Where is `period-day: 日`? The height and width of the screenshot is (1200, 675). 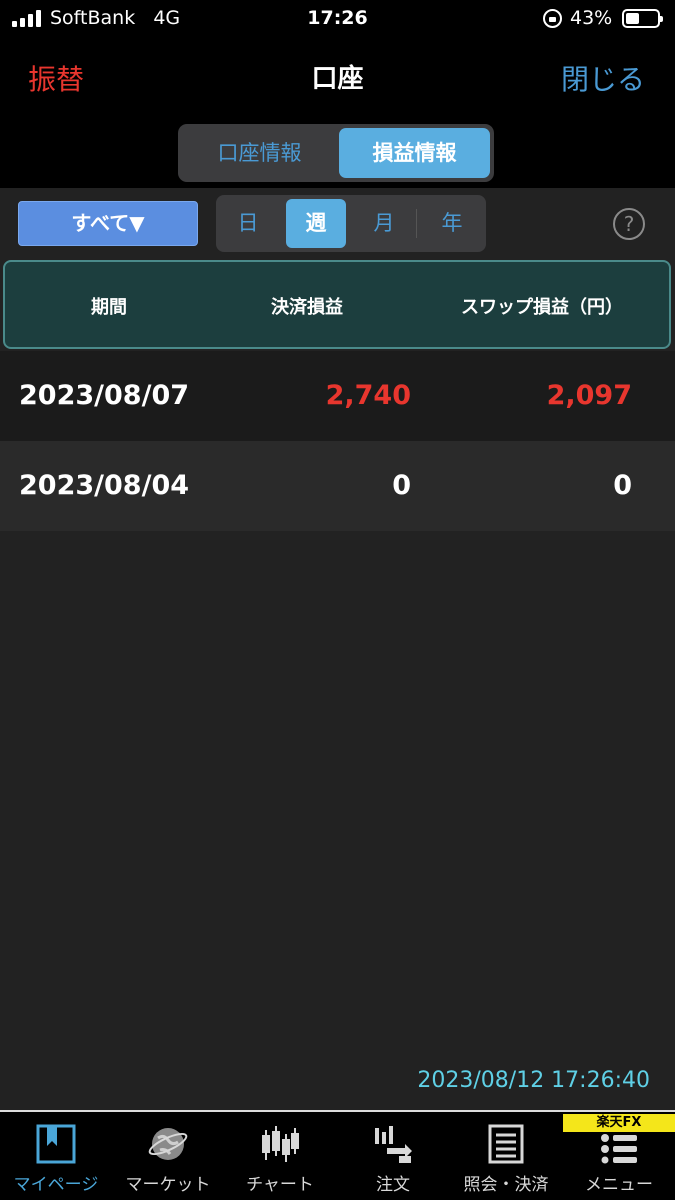 period-day: 日 is located at coordinates (248, 223).